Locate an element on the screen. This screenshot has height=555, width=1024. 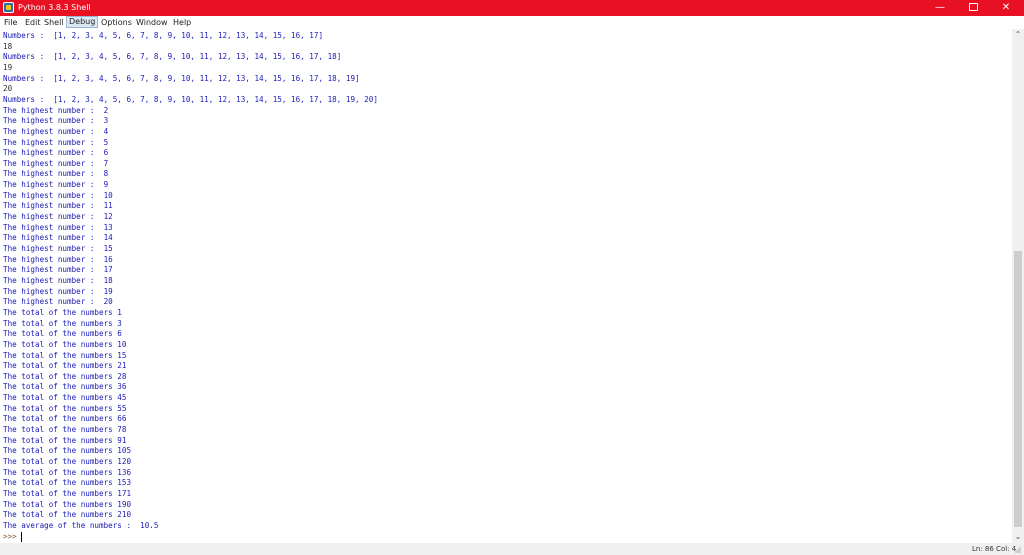
shell-output-line: The total of the numbers 28 is located at coordinates (65, 376).